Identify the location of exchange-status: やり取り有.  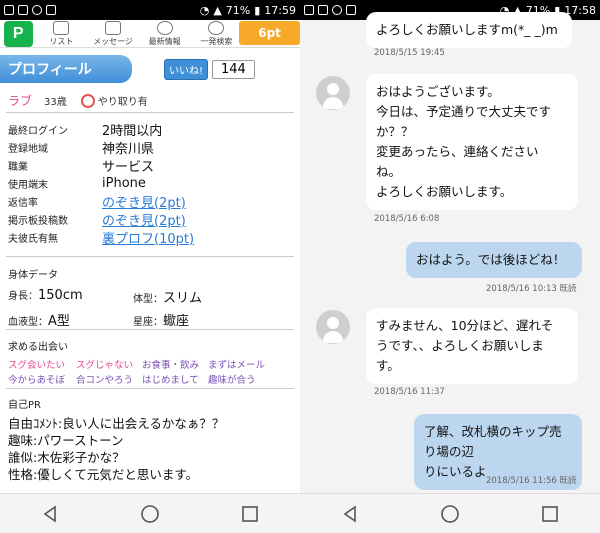
(114, 100).